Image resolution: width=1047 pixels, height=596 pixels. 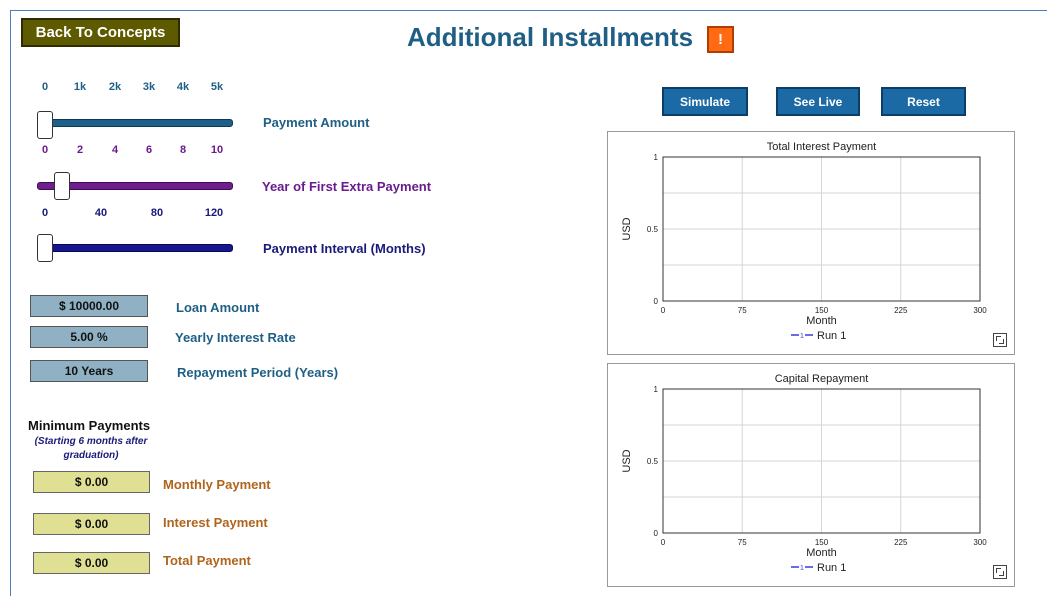 What do you see at coordinates (923, 101) in the screenshot?
I see `reset-button: Reset` at bounding box center [923, 101].